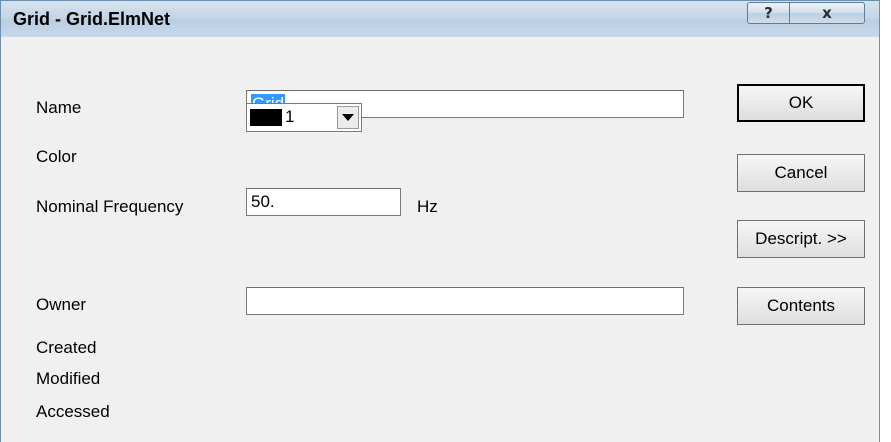 The height and width of the screenshot is (442, 891). I want to click on description-button: Descript. >>, so click(801, 239).